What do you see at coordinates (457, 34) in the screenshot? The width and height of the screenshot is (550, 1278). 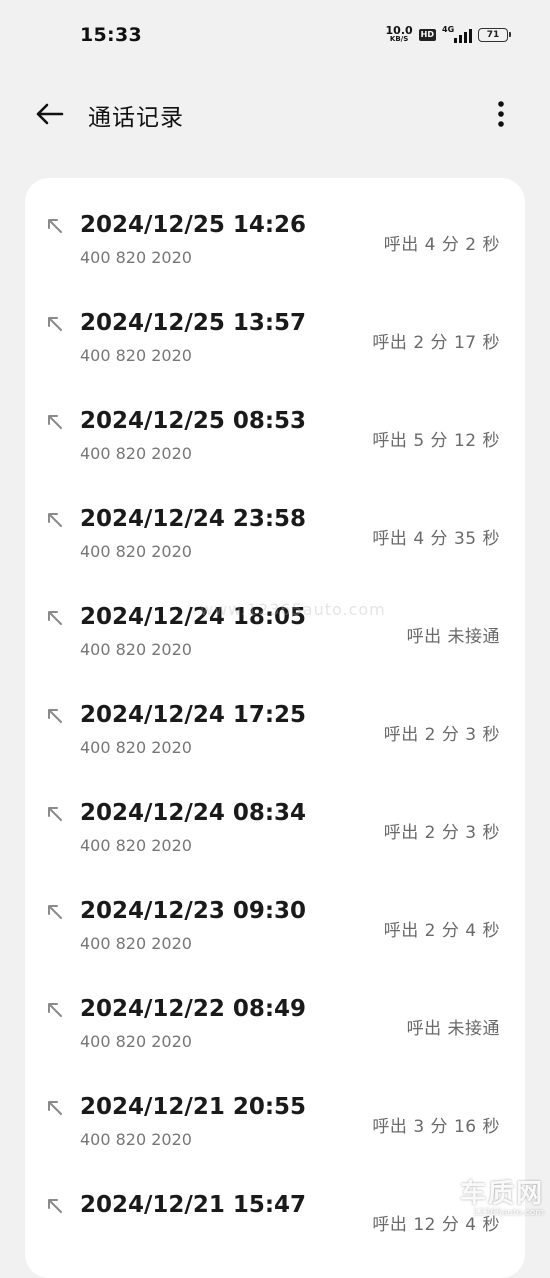 I see `signal-icon: 4G` at bounding box center [457, 34].